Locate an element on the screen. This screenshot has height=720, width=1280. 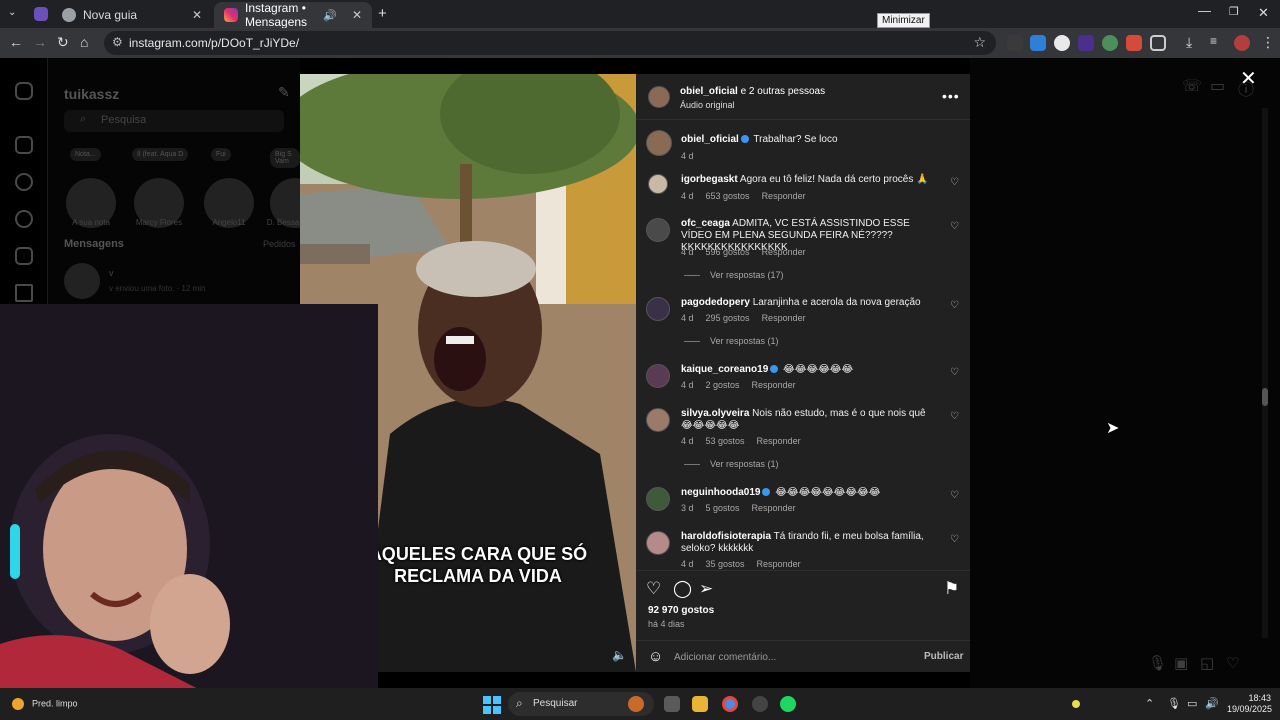
new-message-icon: ✎ is located at coordinates (284, 92).